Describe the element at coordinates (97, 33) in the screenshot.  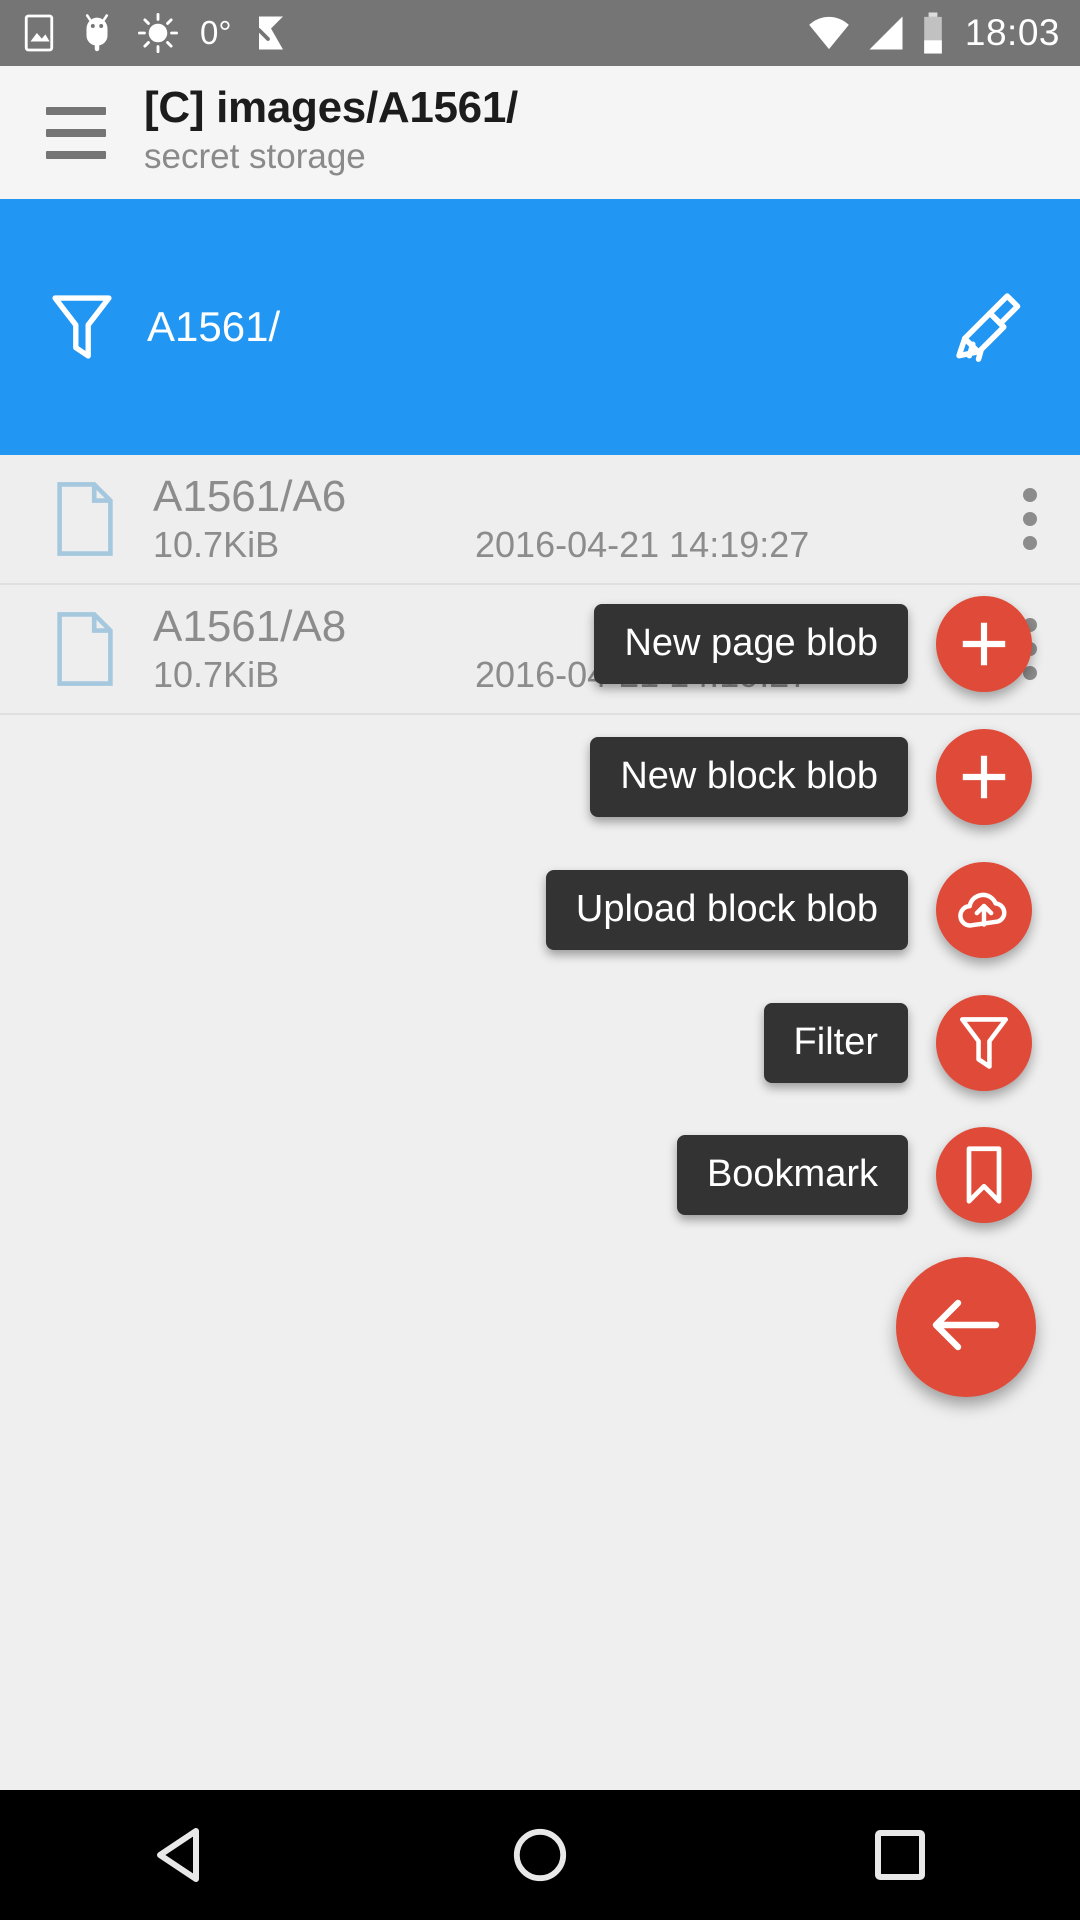
I see `android-robot-icon` at that location.